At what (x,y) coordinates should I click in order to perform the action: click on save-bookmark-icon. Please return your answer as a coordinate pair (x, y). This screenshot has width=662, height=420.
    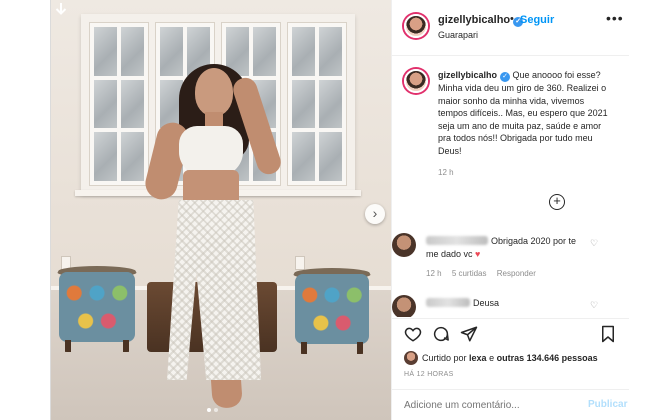
    Looking at the image, I should click on (608, 334).